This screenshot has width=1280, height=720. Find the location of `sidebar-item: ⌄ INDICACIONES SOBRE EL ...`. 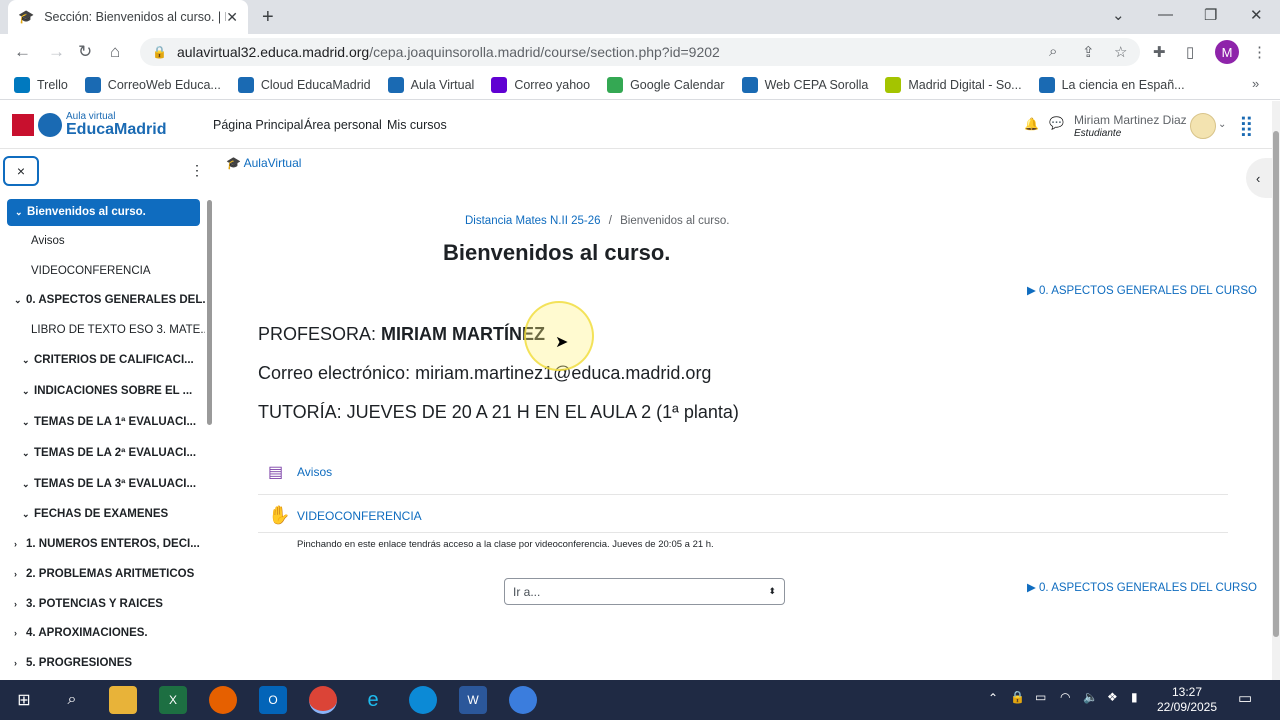

sidebar-item: ⌄ INDICACIONES SOBRE EL ... is located at coordinates (102, 391).